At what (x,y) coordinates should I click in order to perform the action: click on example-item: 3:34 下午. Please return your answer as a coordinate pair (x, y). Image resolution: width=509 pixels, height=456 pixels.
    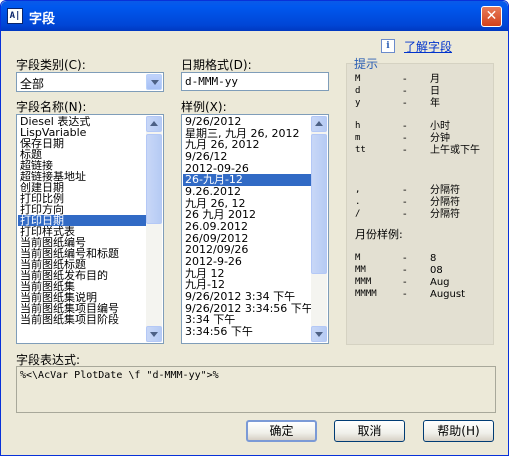
    Looking at the image, I should click on (247, 320).